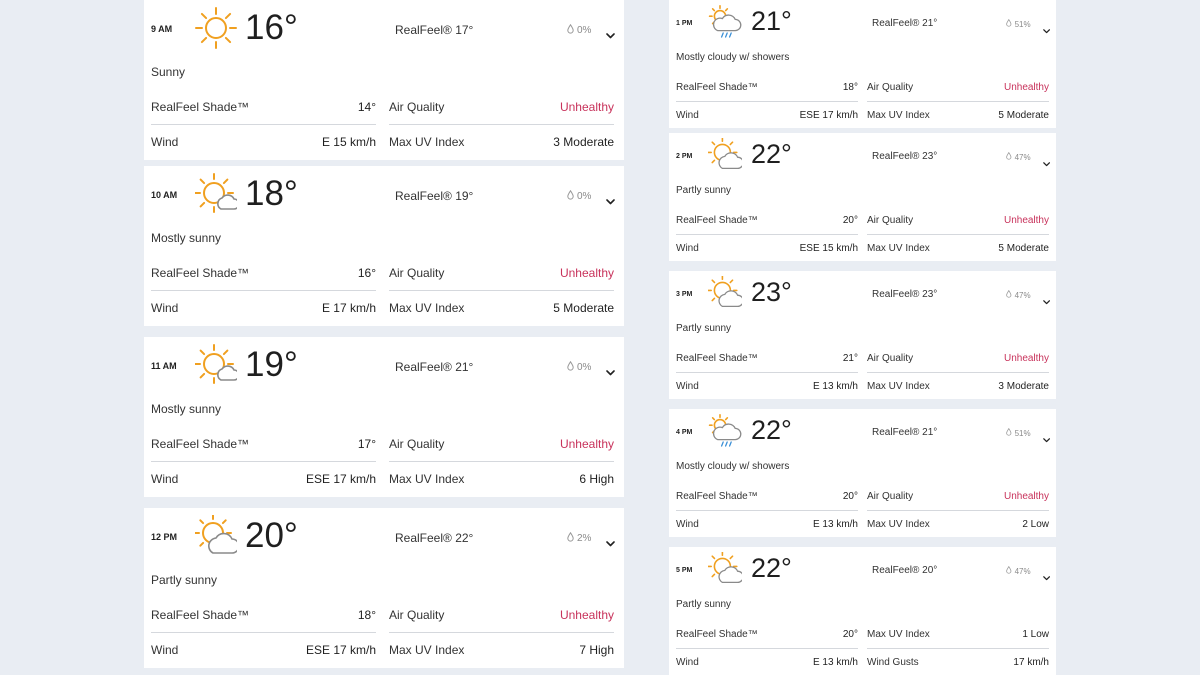  What do you see at coordinates (958, 662) in the screenshot?
I see `wind-gusts-row: Wind Gusts 17 km/h` at bounding box center [958, 662].